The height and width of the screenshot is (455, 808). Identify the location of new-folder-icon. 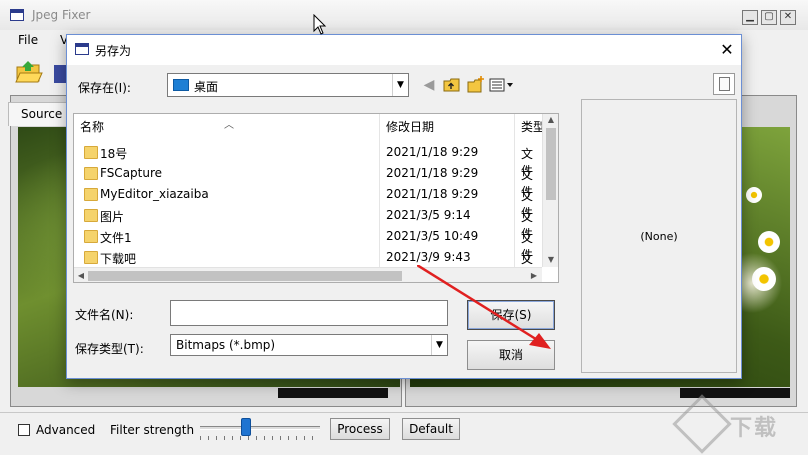
(476, 85).